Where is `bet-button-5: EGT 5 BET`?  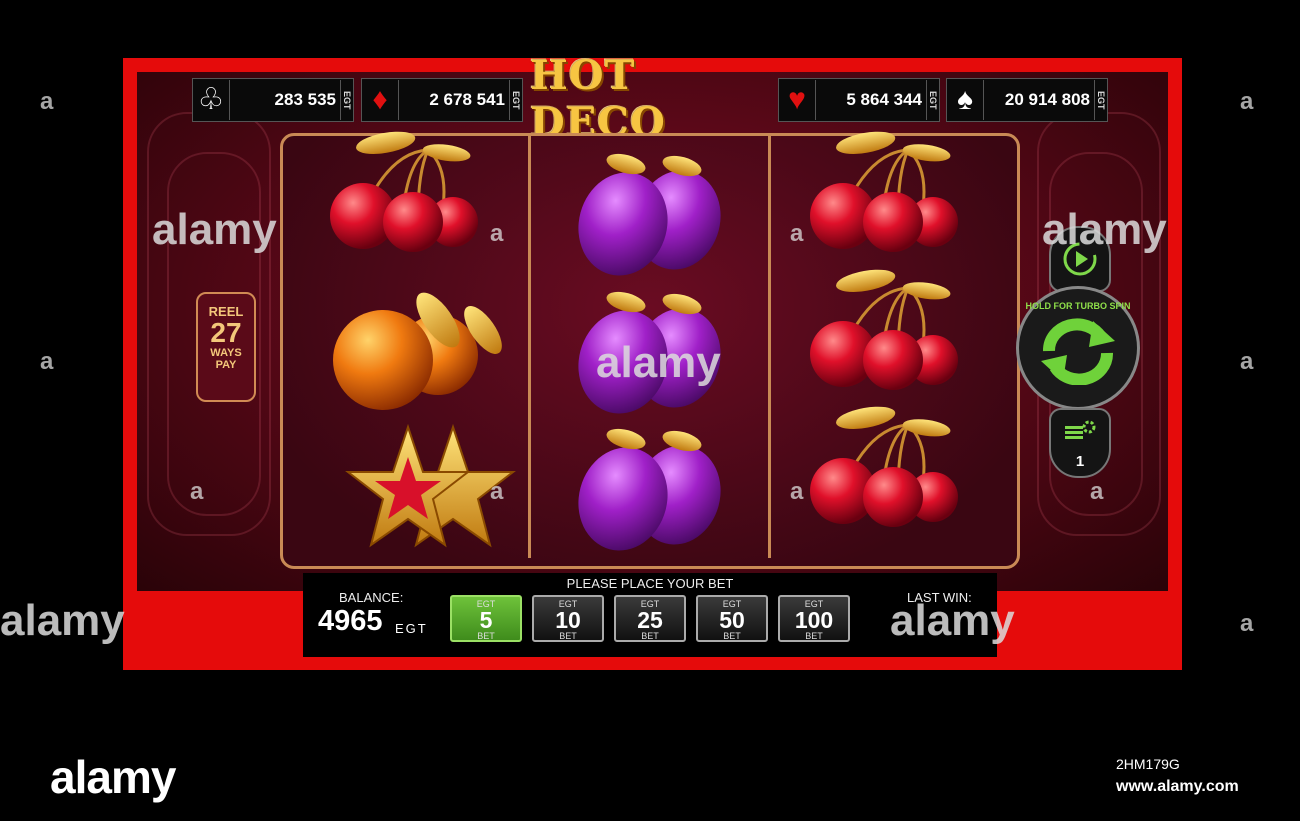 bet-button-5: EGT 5 BET is located at coordinates (486, 618).